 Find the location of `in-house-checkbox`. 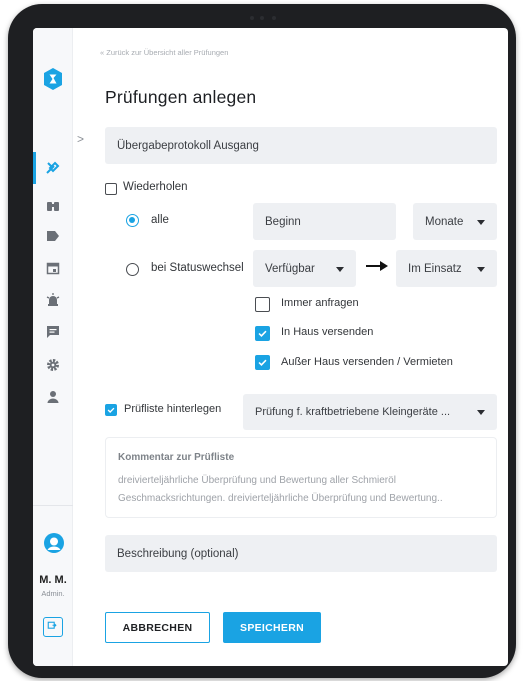

in-house-checkbox is located at coordinates (262, 333).